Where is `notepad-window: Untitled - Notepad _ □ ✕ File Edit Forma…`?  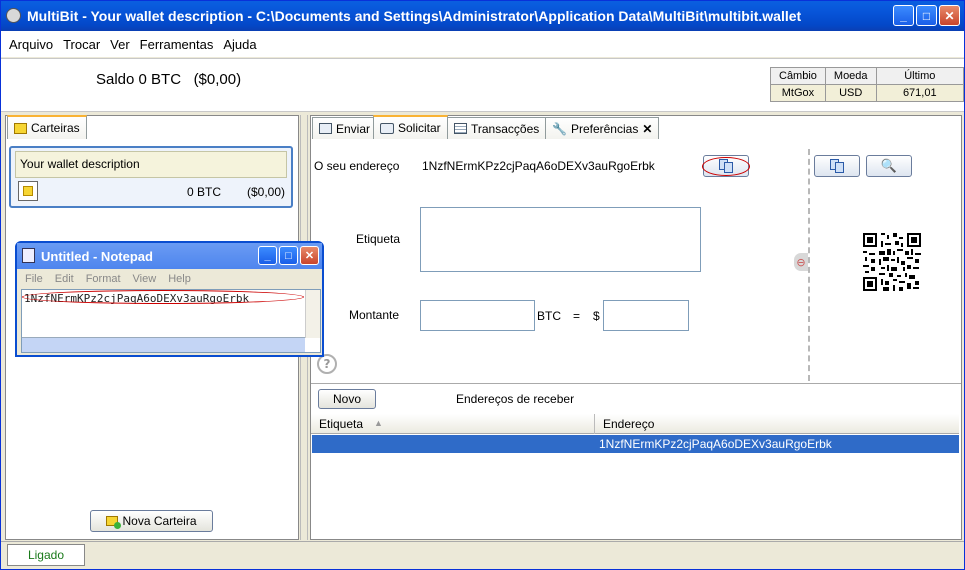
notepad-window: Untitled - Notepad _ □ ✕ File Edit Forma… is located at coordinates (169, 299).